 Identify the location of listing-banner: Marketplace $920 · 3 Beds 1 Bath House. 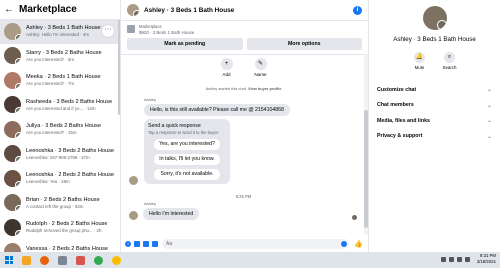
(244, 29).